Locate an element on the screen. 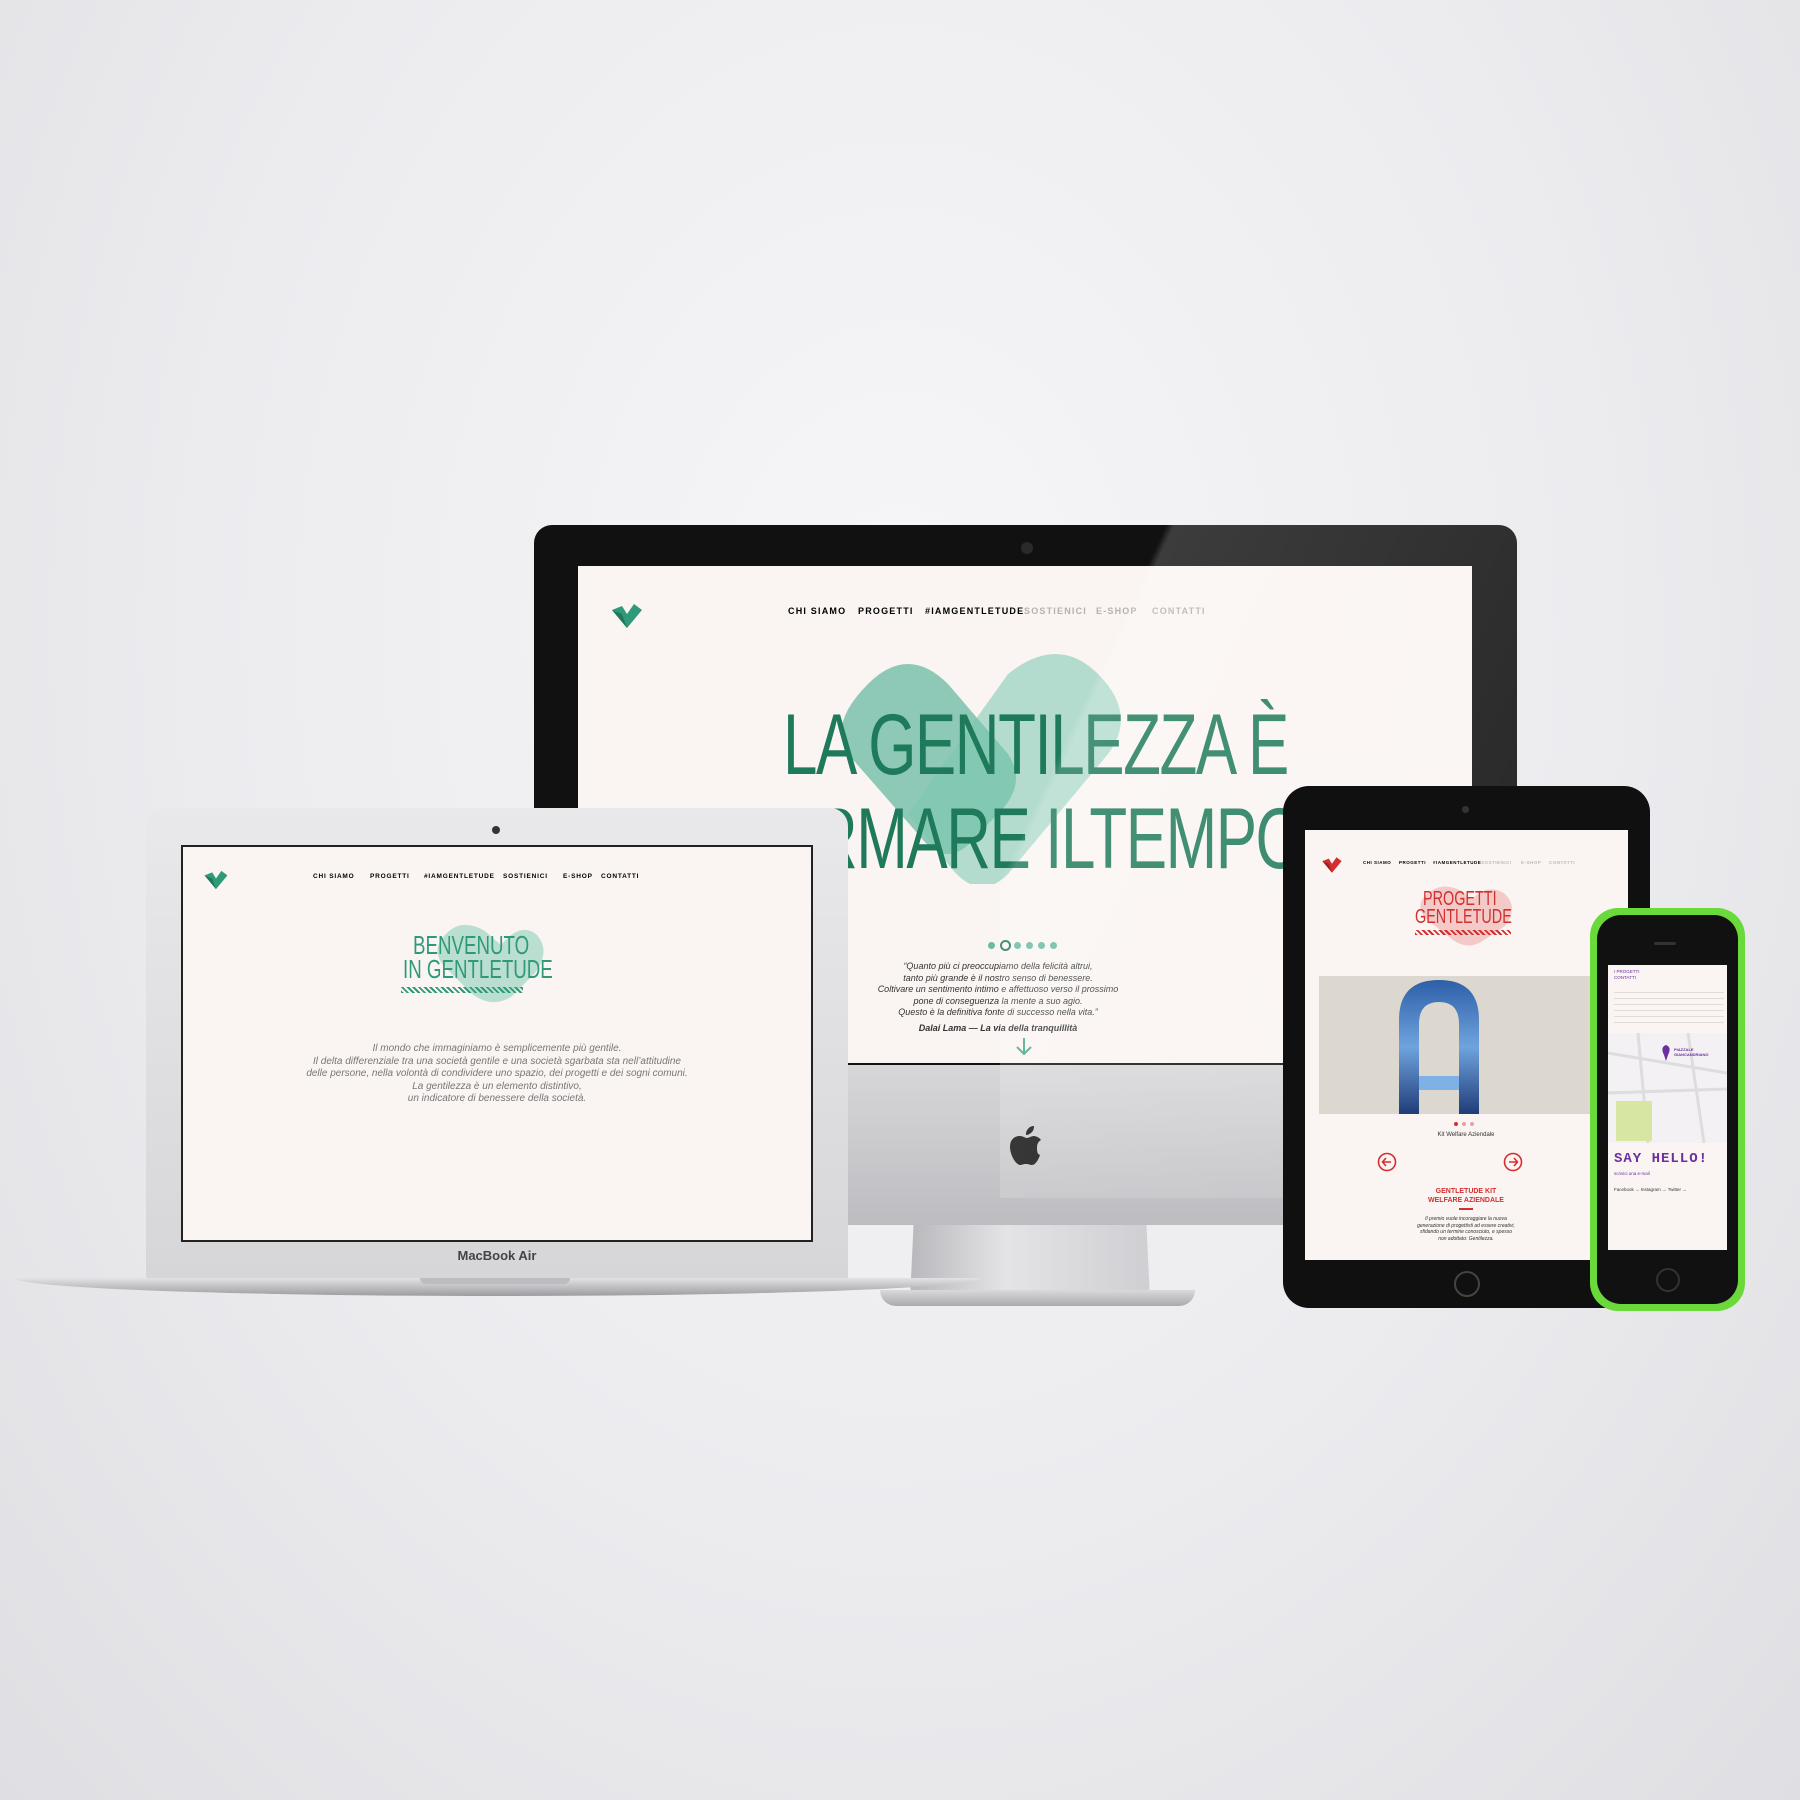 This screenshot has width=1800, height=1800. macbook-notch is located at coordinates (495, 1281).